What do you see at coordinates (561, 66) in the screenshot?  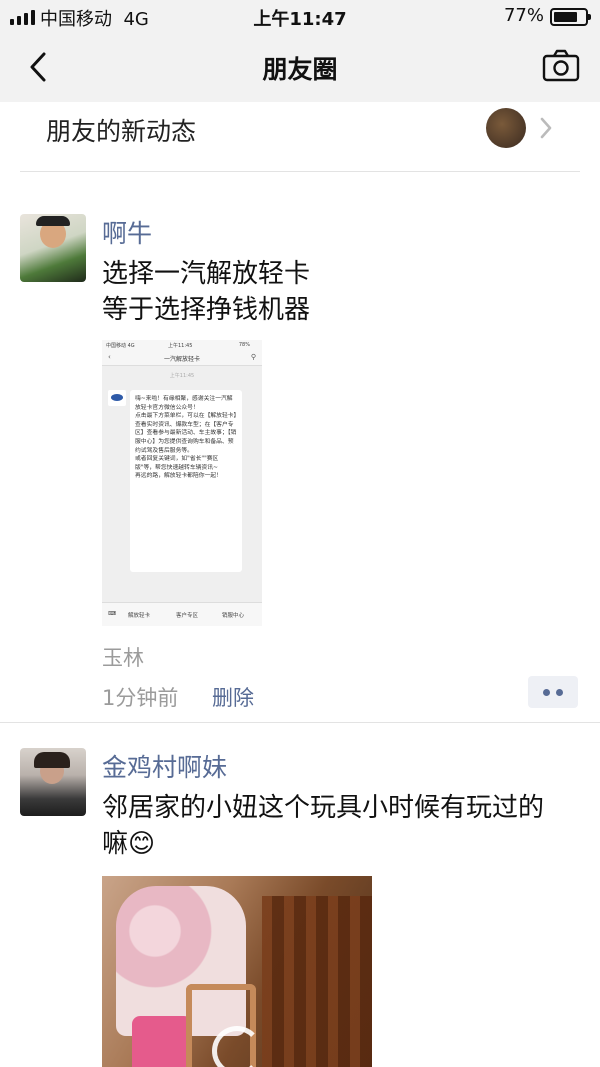 I see `camera-icon` at bounding box center [561, 66].